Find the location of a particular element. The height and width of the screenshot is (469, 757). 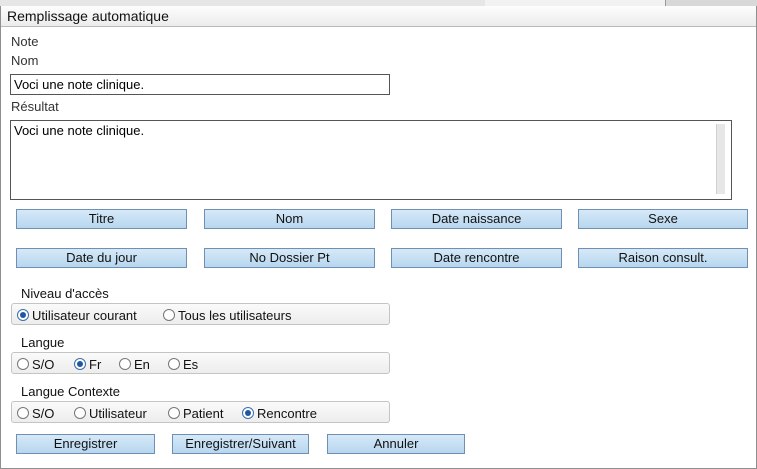

insert-encounter-date-button: Date rencontre is located at coordinates (476, 258).